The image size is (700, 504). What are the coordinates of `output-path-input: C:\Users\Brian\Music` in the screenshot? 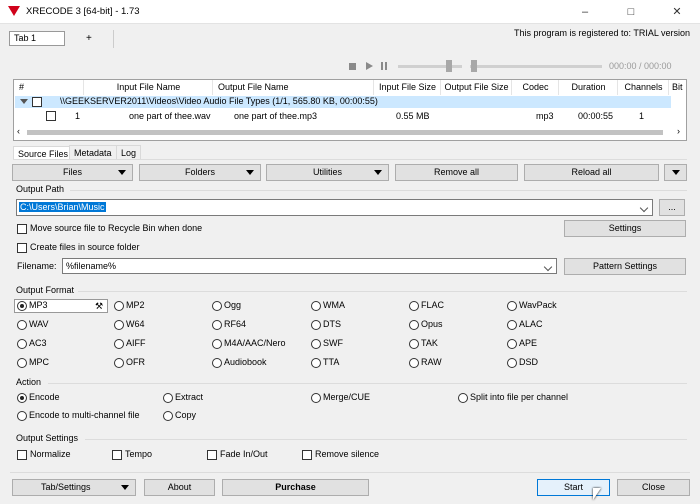 It's located at (334, 207).